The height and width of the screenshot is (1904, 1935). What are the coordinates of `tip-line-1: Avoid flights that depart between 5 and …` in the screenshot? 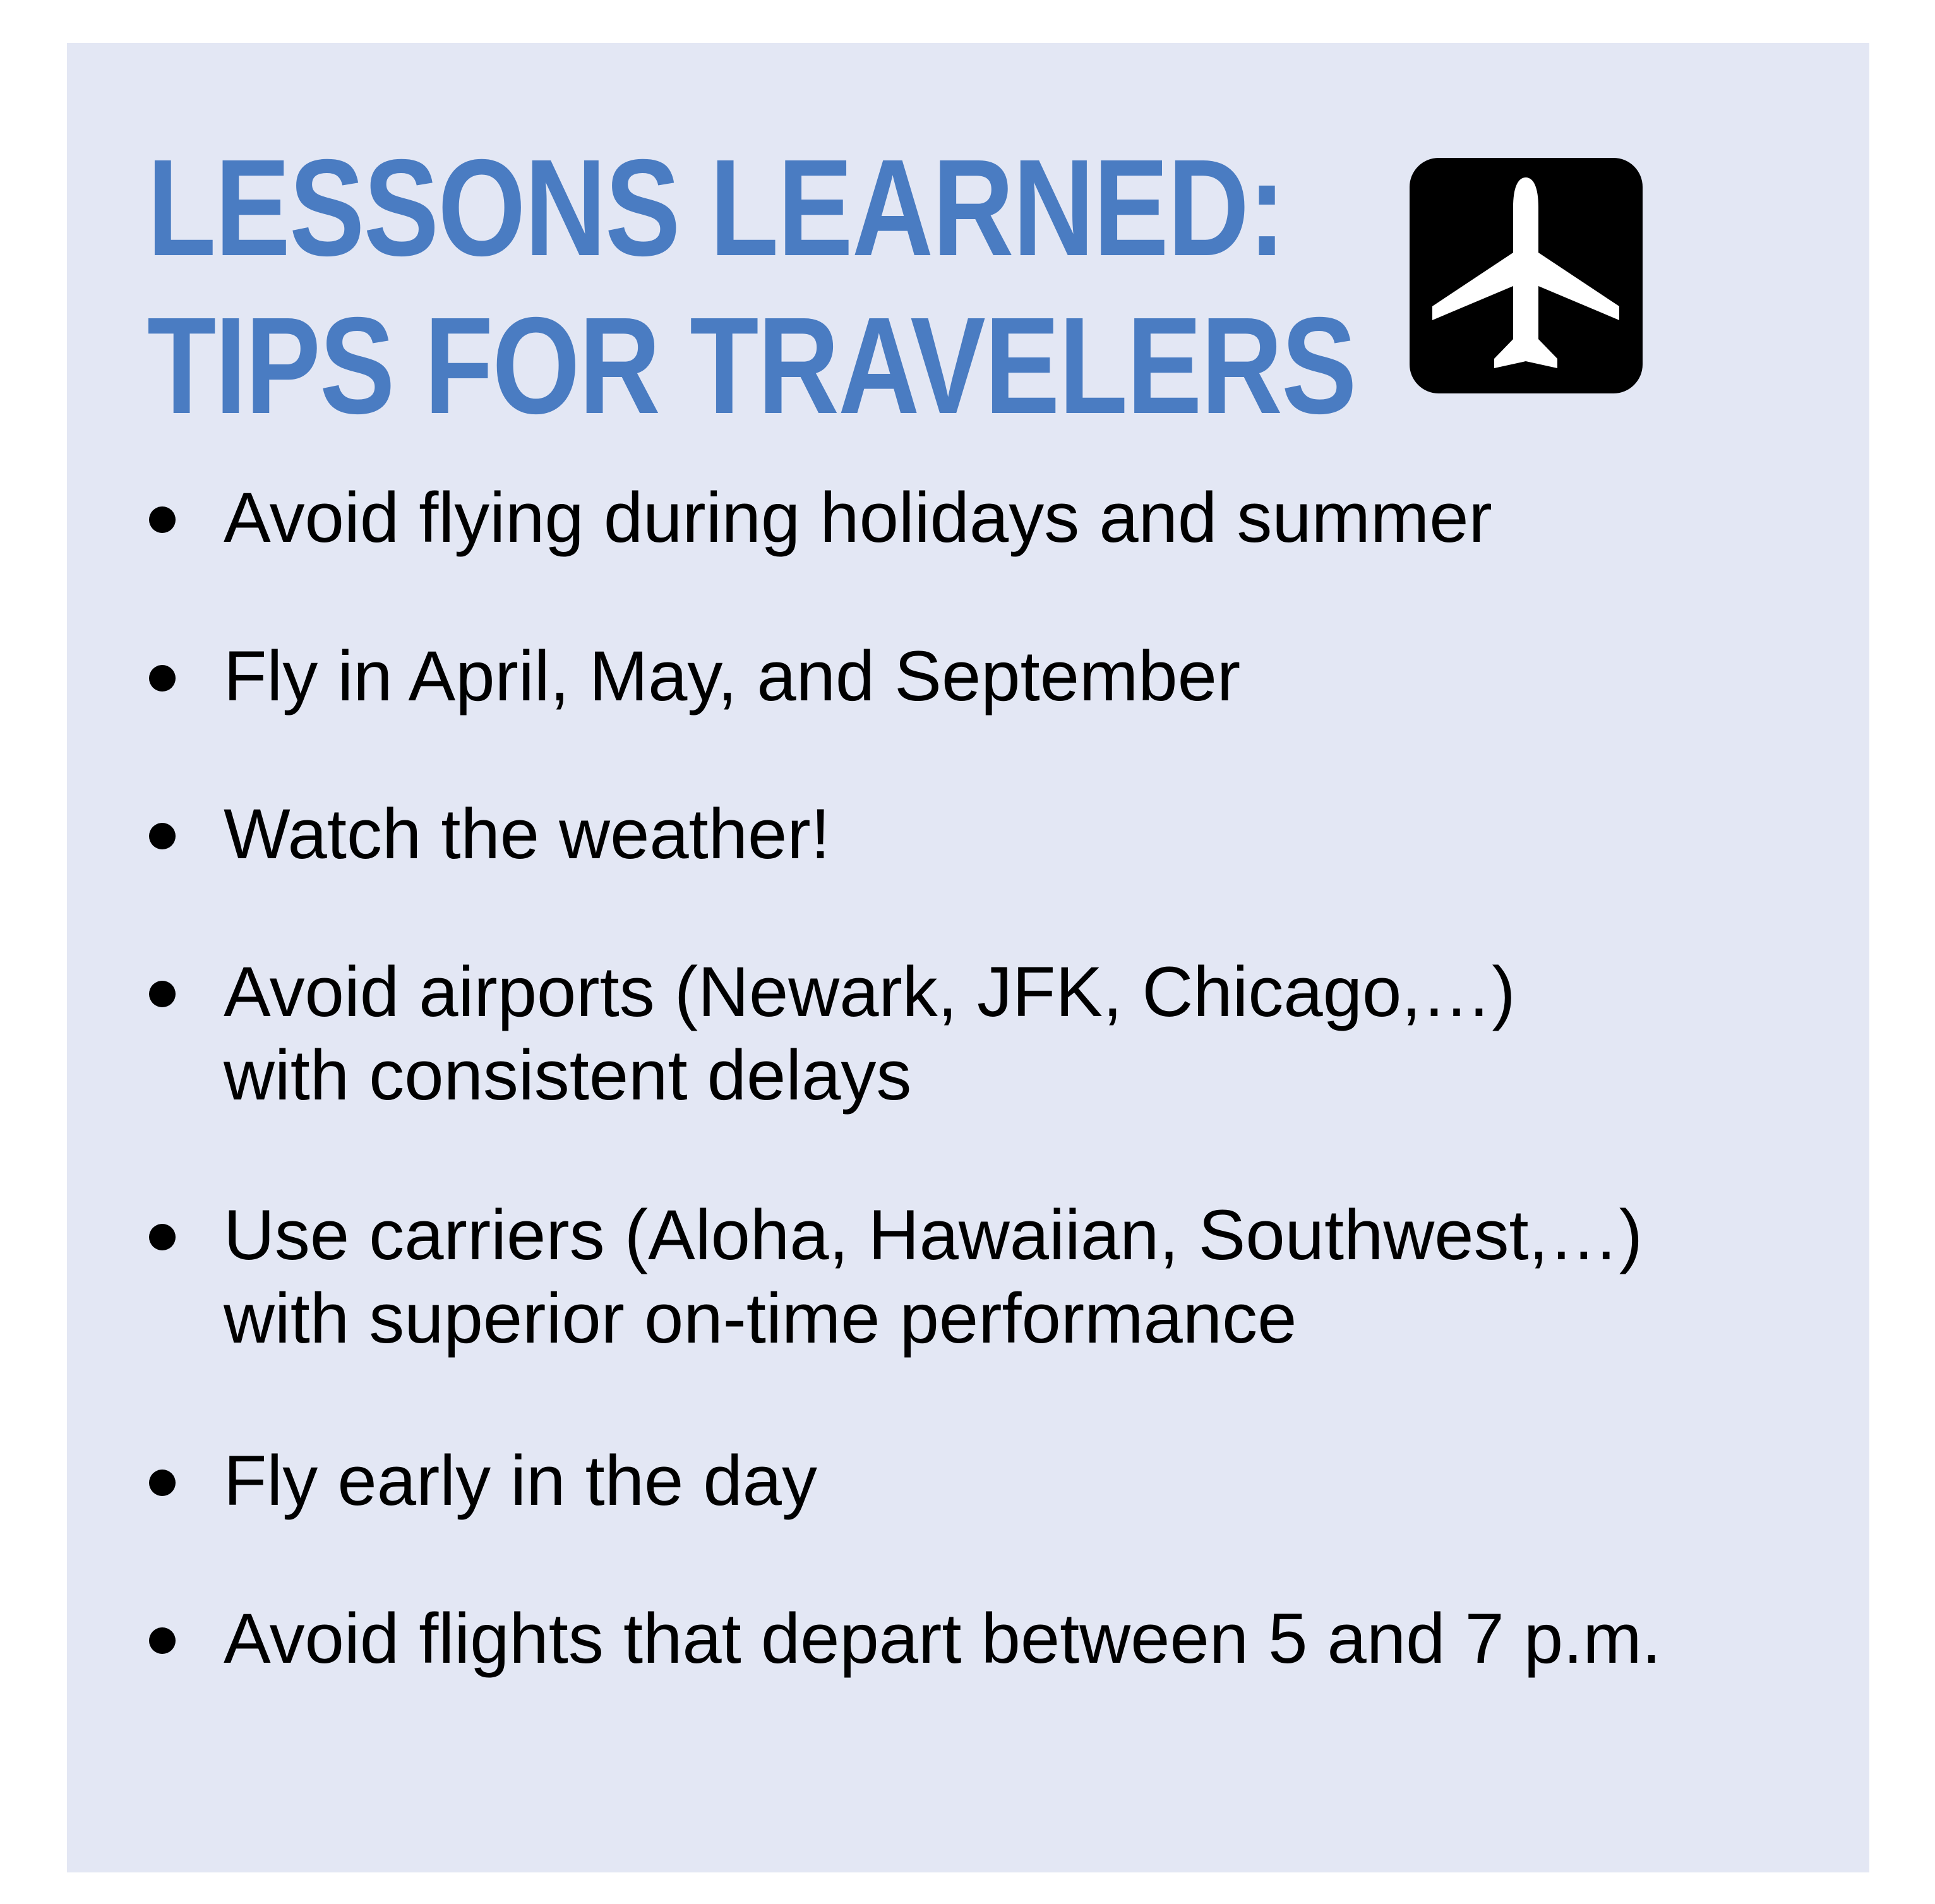 It's located at (943, 1638).